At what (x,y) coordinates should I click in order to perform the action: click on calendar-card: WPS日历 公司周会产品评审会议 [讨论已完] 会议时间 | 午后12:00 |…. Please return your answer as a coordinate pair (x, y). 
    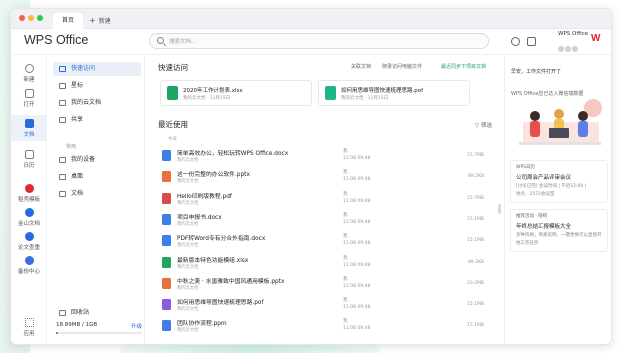
    Looking at the image, I should click on (559, 181).